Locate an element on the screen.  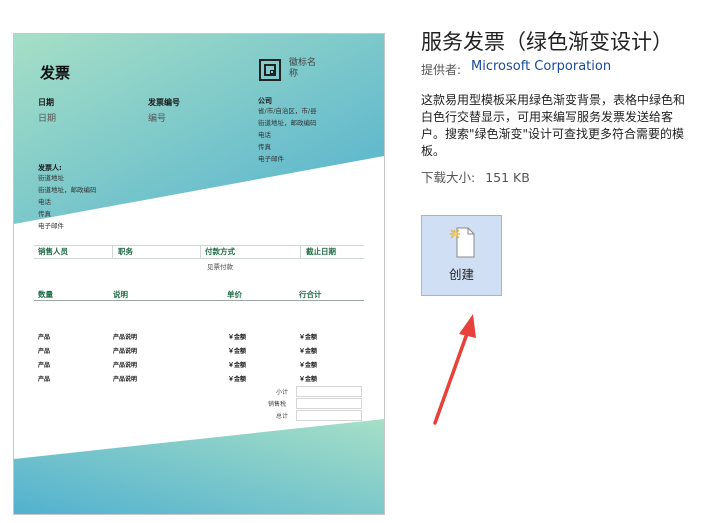
company-line: 街道地址，邮政编码 is located at coordinates (287, 123).